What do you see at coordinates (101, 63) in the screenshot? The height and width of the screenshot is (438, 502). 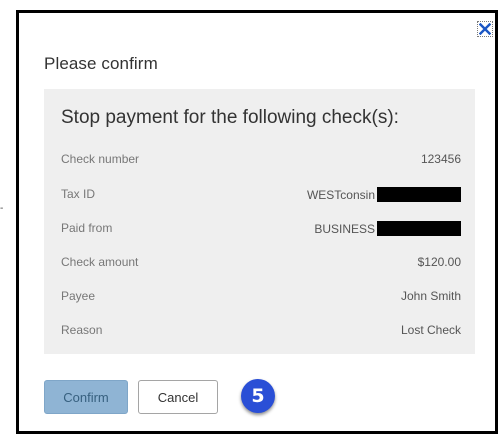 I see `dialog-title: Please confirm` at bounding box center [101, 63].